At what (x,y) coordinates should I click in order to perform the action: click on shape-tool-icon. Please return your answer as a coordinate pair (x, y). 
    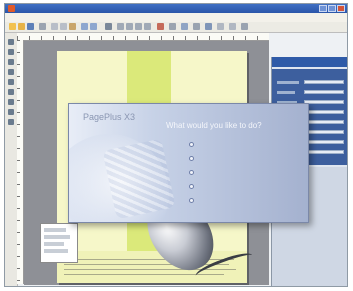
    Looking at the image, I should click on (11, 112).